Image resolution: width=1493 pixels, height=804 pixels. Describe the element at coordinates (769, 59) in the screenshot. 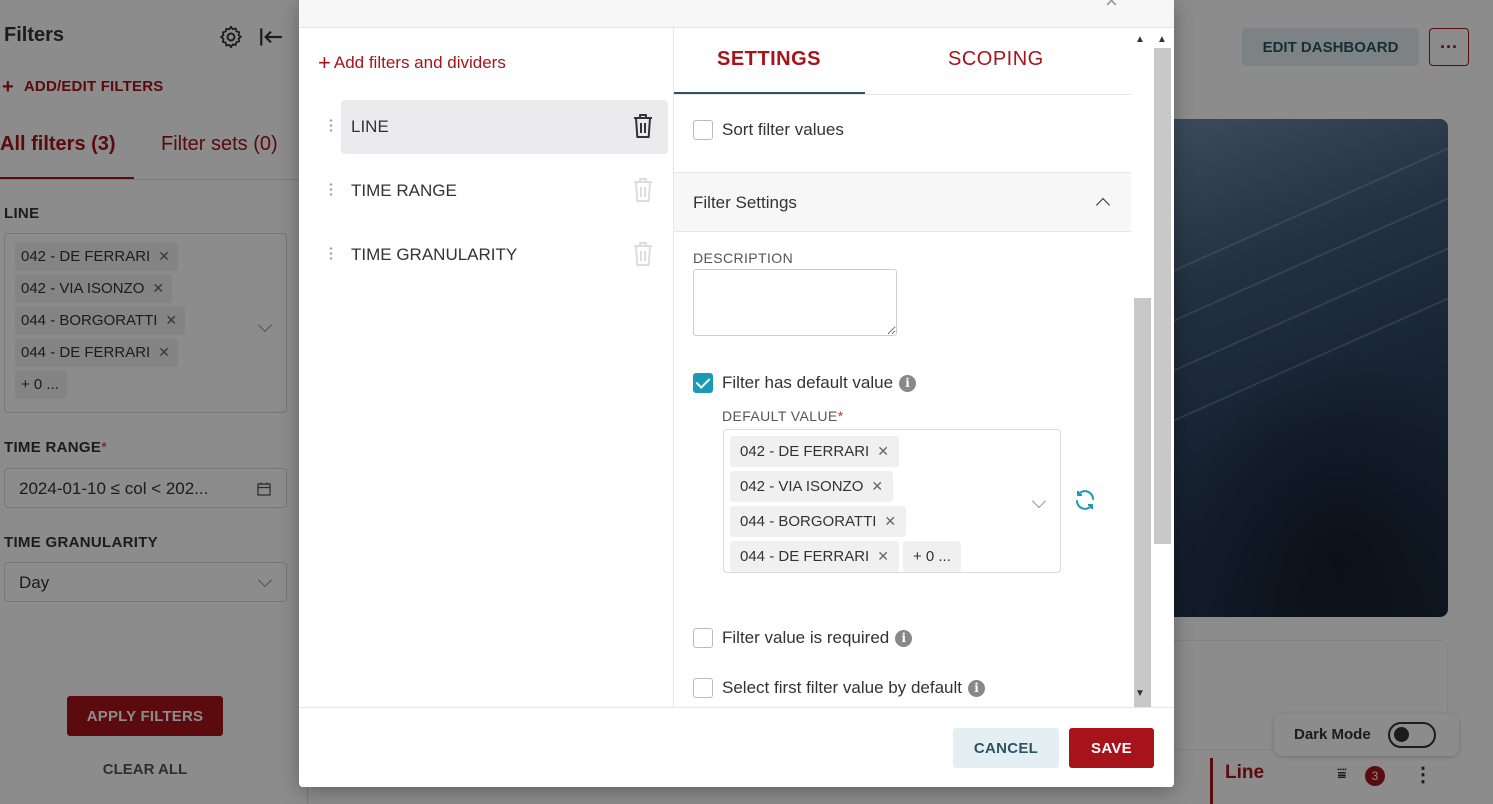

I see `tab-settings: SETTINGS` at that location.